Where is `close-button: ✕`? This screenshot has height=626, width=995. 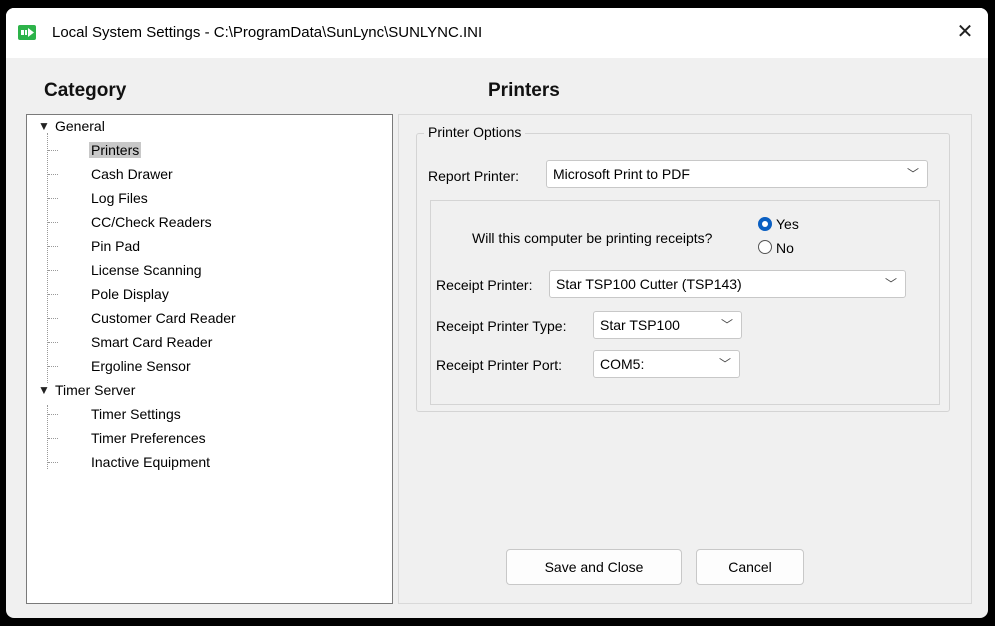
close-button: ✕ is located at coordinates (965, 31).